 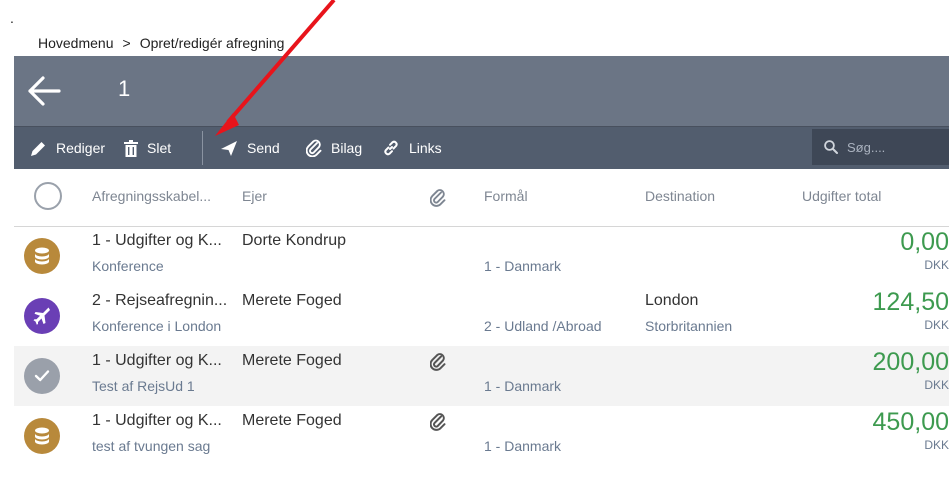 I want to click on links-button: Links, so click(x=412, y=148).